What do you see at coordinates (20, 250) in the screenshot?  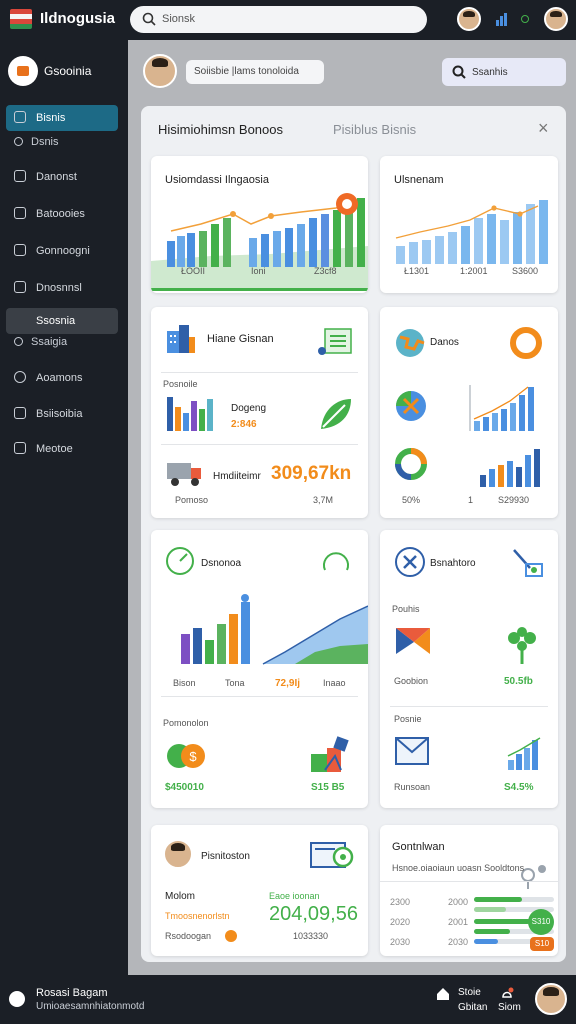 I see `shield-icon` at bounding box center [20, 250].